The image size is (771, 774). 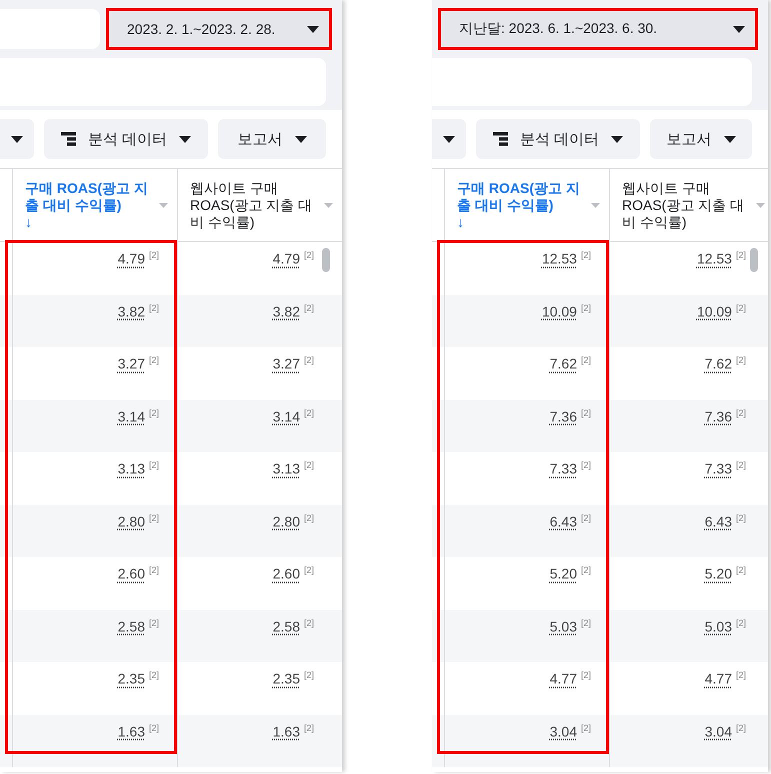 I want to click on table-cell: 7.36 $^{[2]}$, so click(x=527, y=426).